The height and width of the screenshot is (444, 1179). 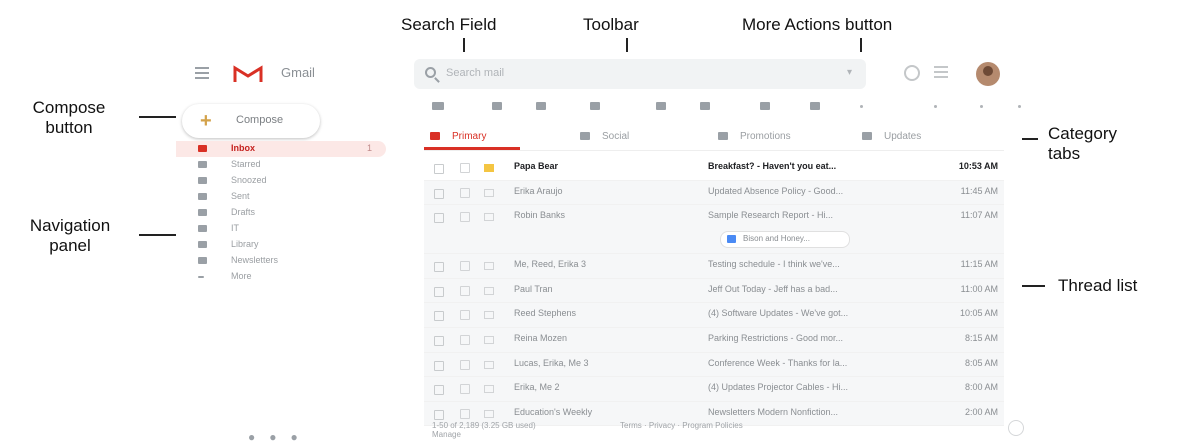 What do you see at coordinates (941, 72) in the screenshot?
I see `apps-icon` at bounding box center [941, 72].